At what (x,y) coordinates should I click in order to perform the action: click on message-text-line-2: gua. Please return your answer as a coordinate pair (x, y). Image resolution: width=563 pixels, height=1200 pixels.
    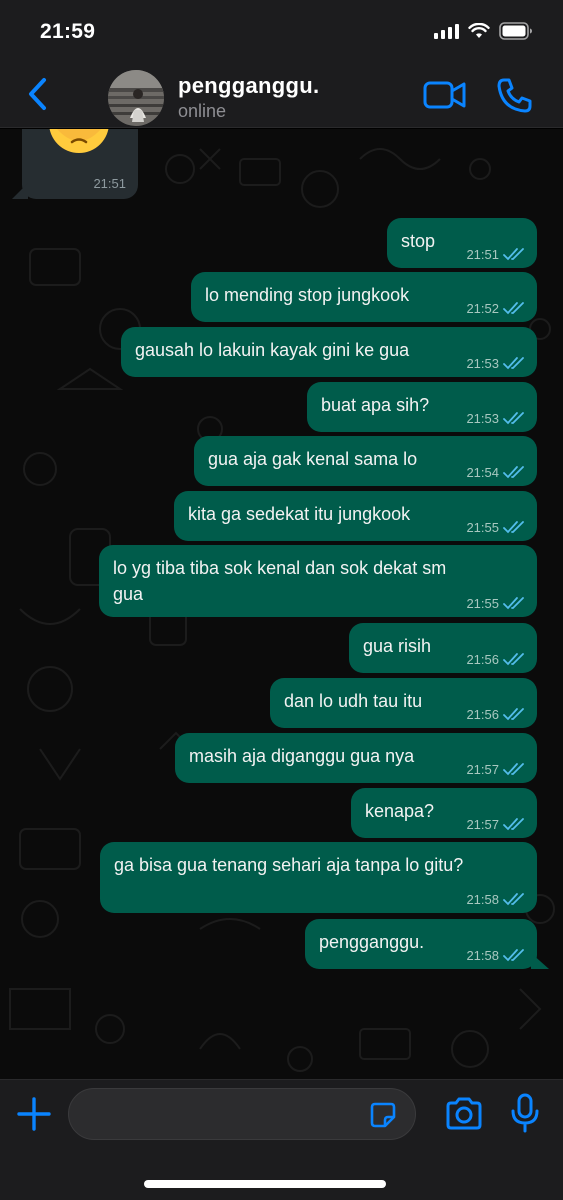
    Looking at the image, I should click on (128, 594).